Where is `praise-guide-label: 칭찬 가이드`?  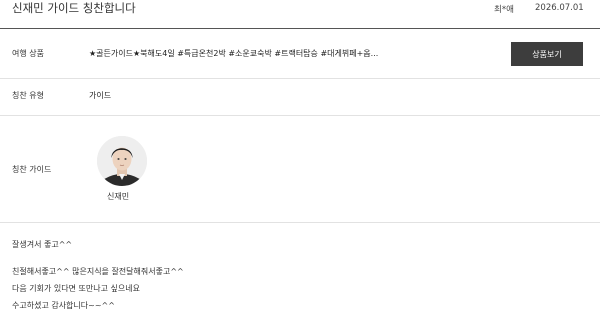
praise-guide-label: 칭찬 가이드 is located at coordinates (32, 169).